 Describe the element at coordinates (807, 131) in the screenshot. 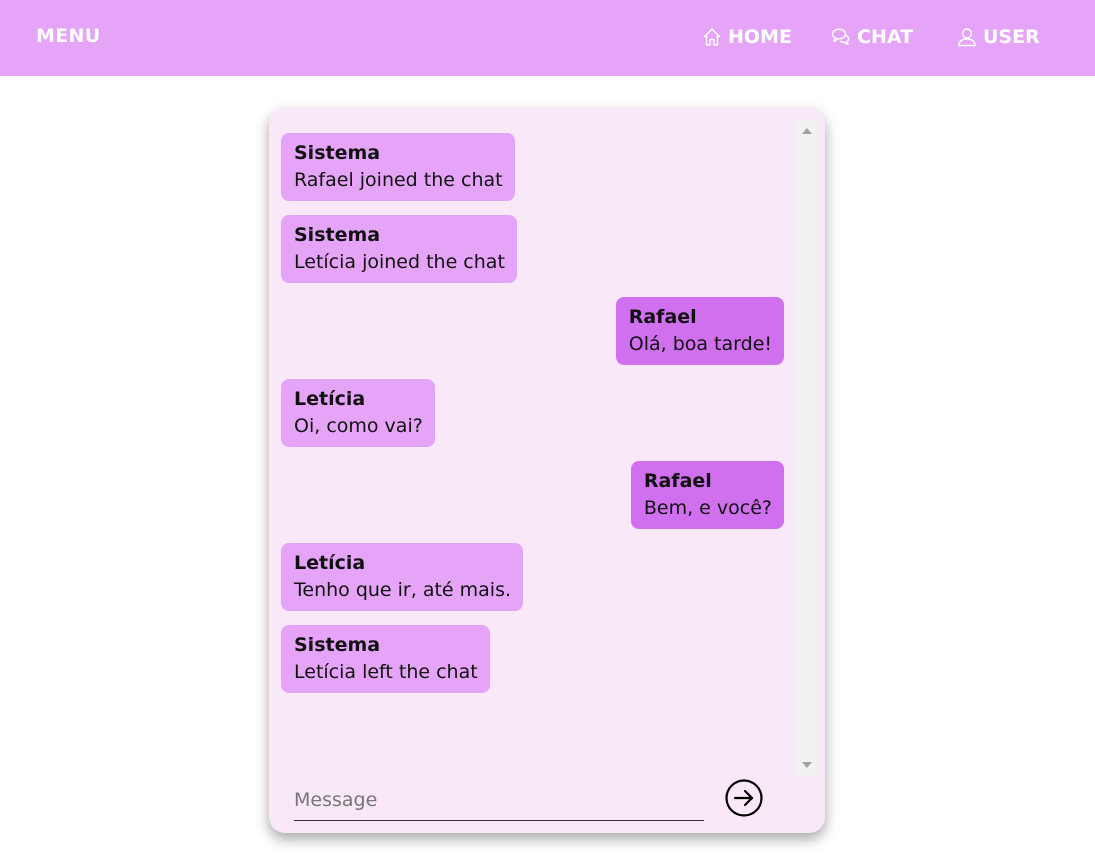

I see `scroll-up-arrow-icon` at that location.